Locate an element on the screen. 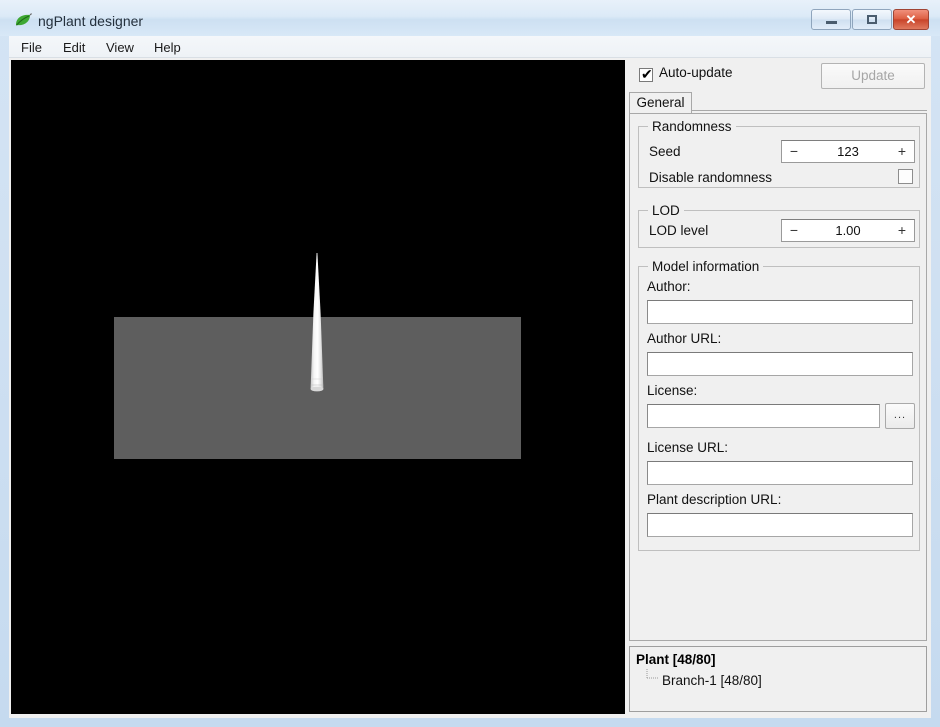  update-button: Update is located at coordinates (873, 76).